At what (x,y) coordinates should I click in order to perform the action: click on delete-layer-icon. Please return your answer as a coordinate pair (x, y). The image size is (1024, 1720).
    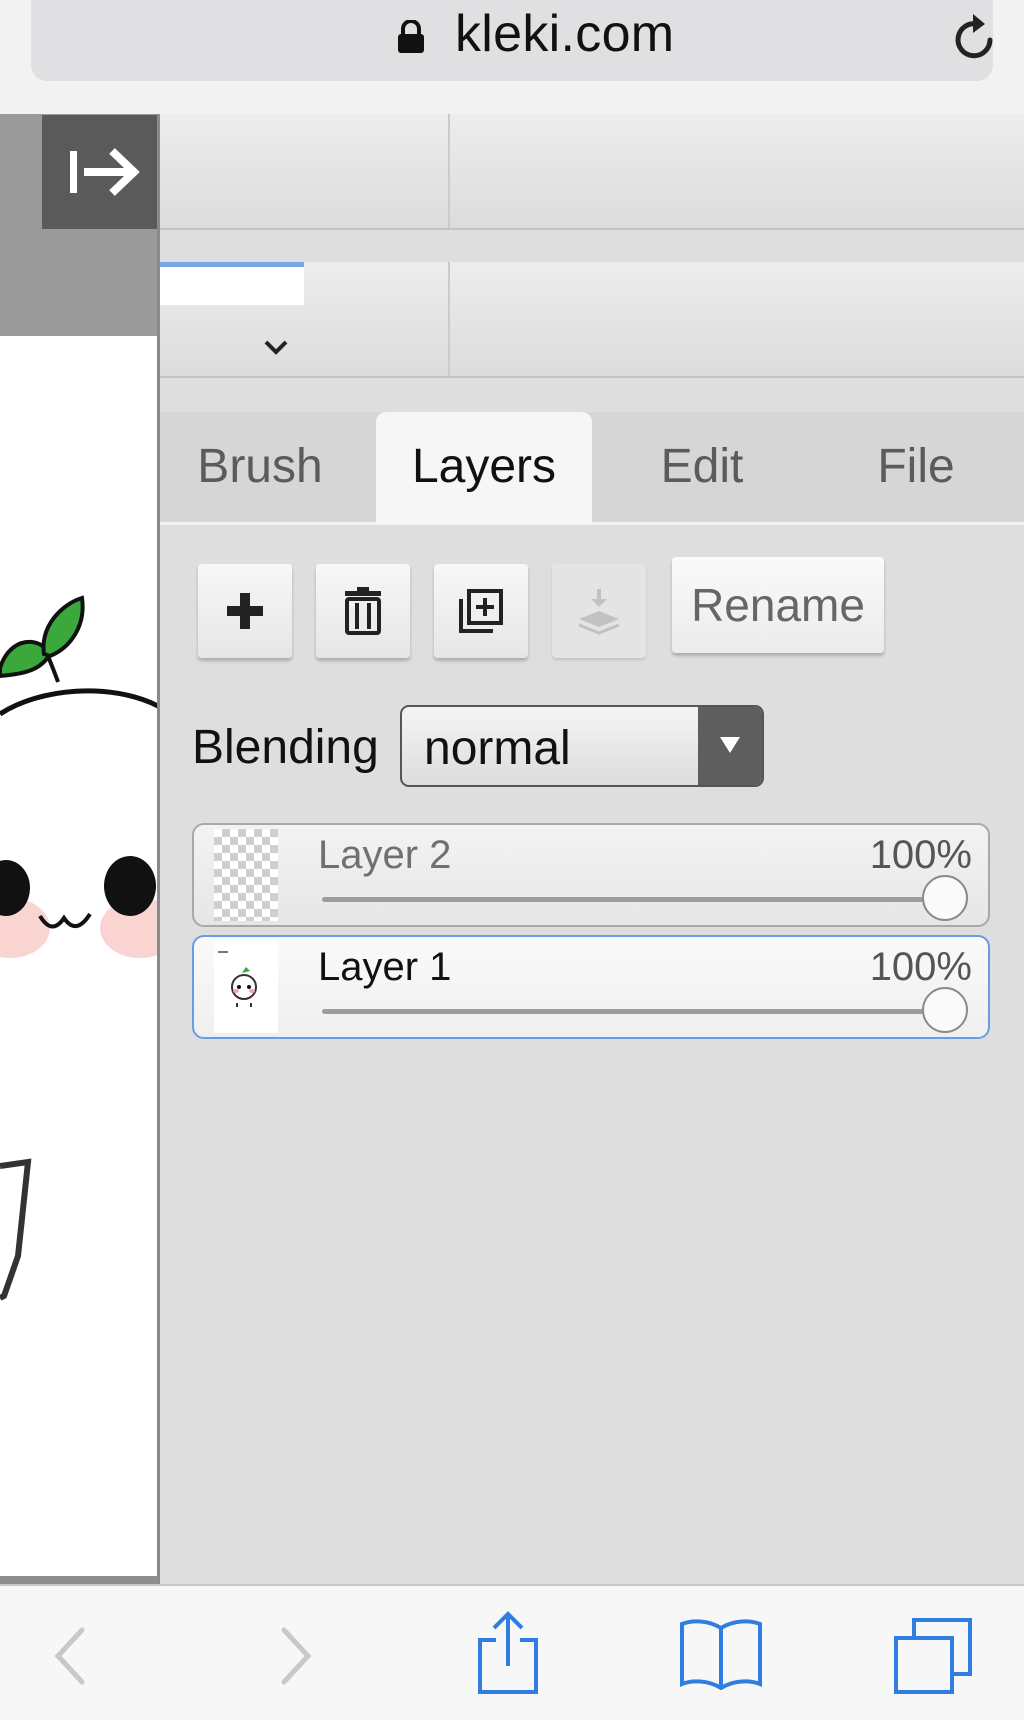
    Looking at the image, I should click on (363, 611).